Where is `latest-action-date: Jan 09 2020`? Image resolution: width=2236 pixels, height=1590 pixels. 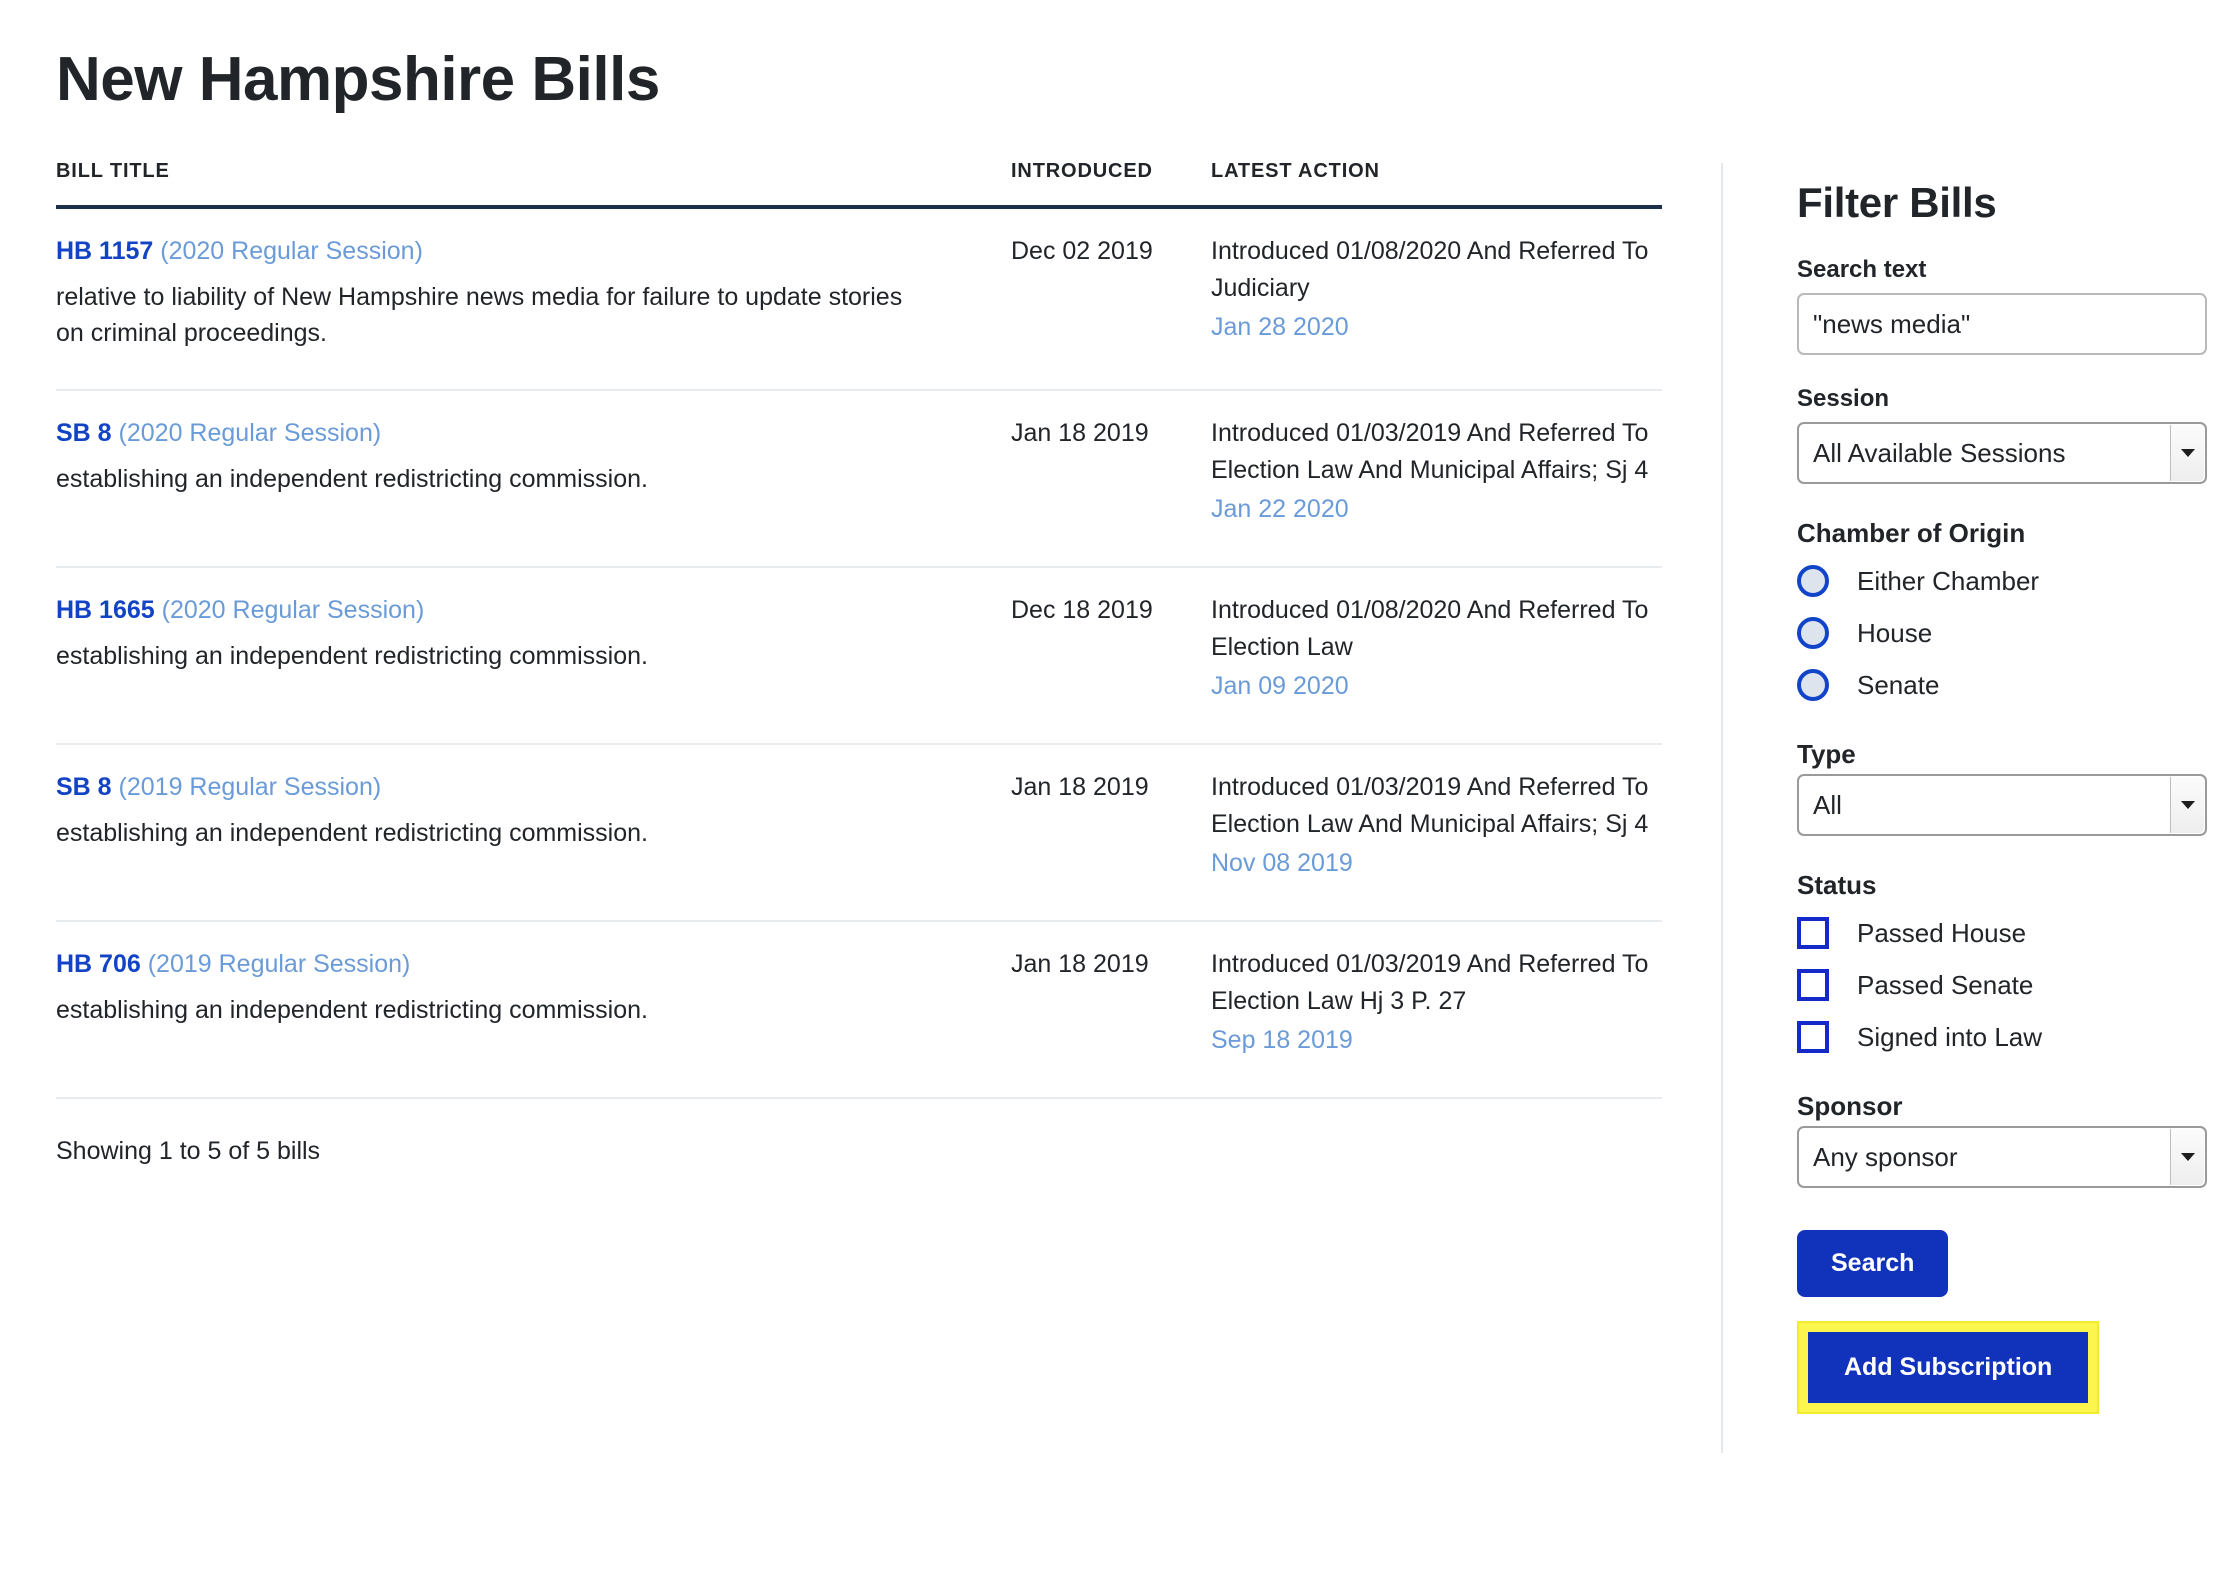 latest-action-date: Jan 09 2020 is located at coordinates (1280, 686).